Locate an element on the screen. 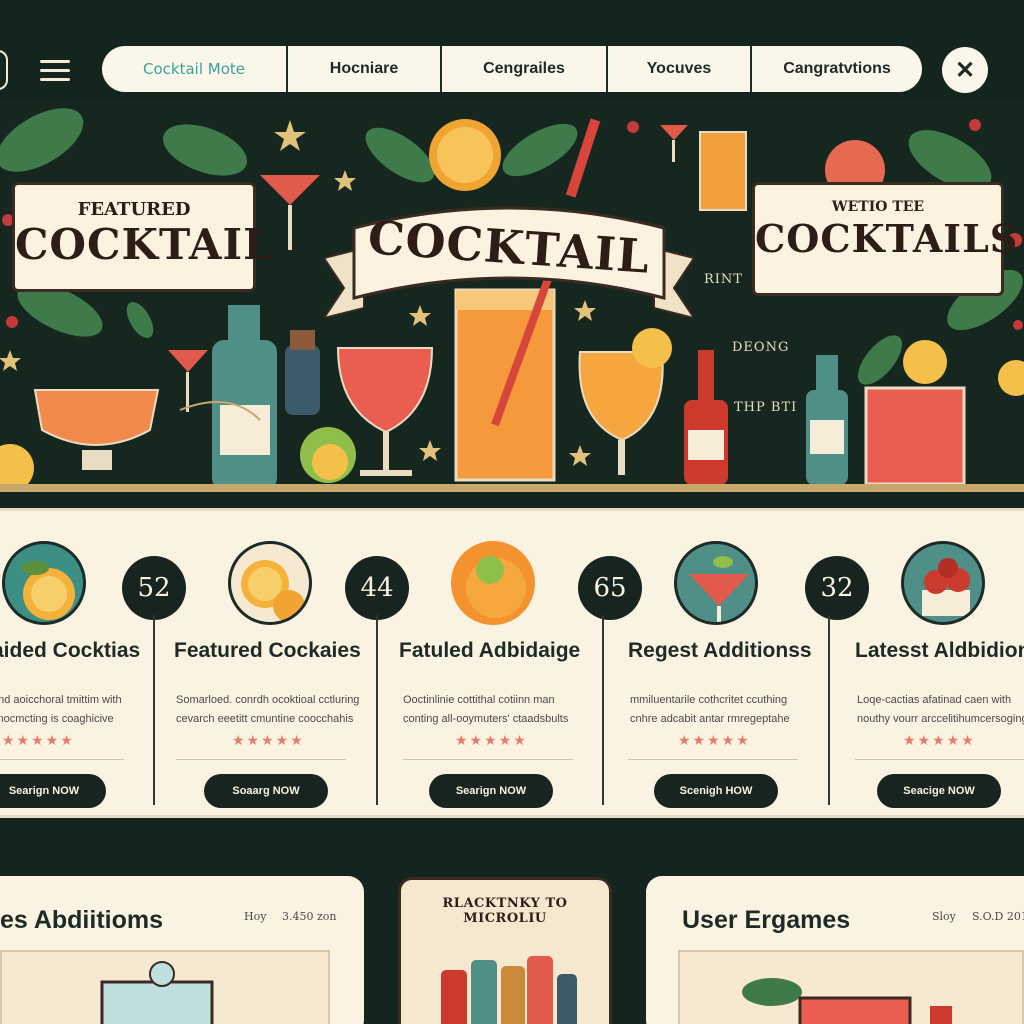 The height and width of the screenshot is (1024, 1024). poster-title: RLACKTNKY TO MICROLIU is located at coordinates (505, 911).